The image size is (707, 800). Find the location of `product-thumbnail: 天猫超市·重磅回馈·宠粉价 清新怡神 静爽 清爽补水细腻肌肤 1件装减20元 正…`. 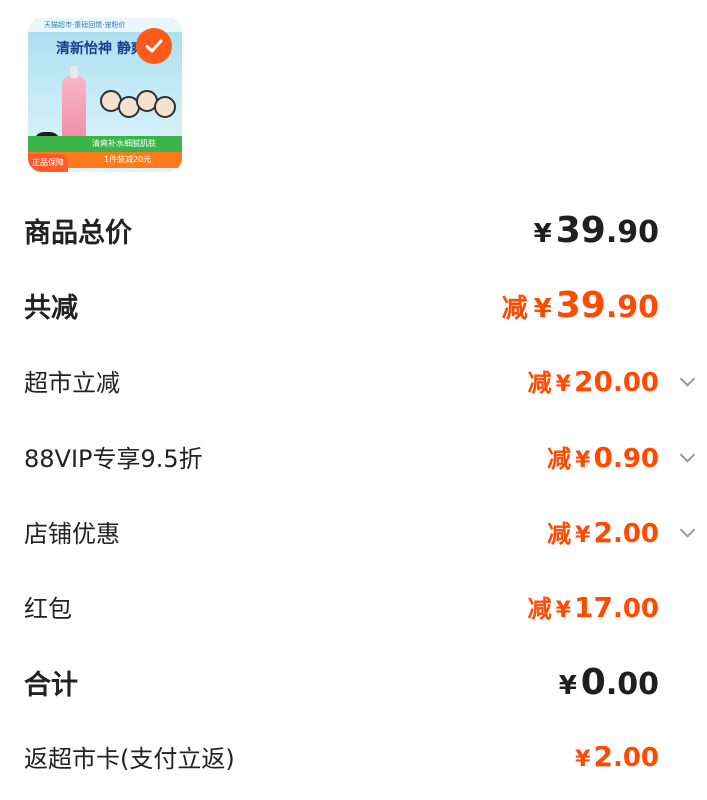

product-thumbnail: 天猫超市·重磅回馈·宠粉价 清新怡神 静爽 清爽补水细腻肌肤 1件装减20元 正… is located at coordinates (105, 95).